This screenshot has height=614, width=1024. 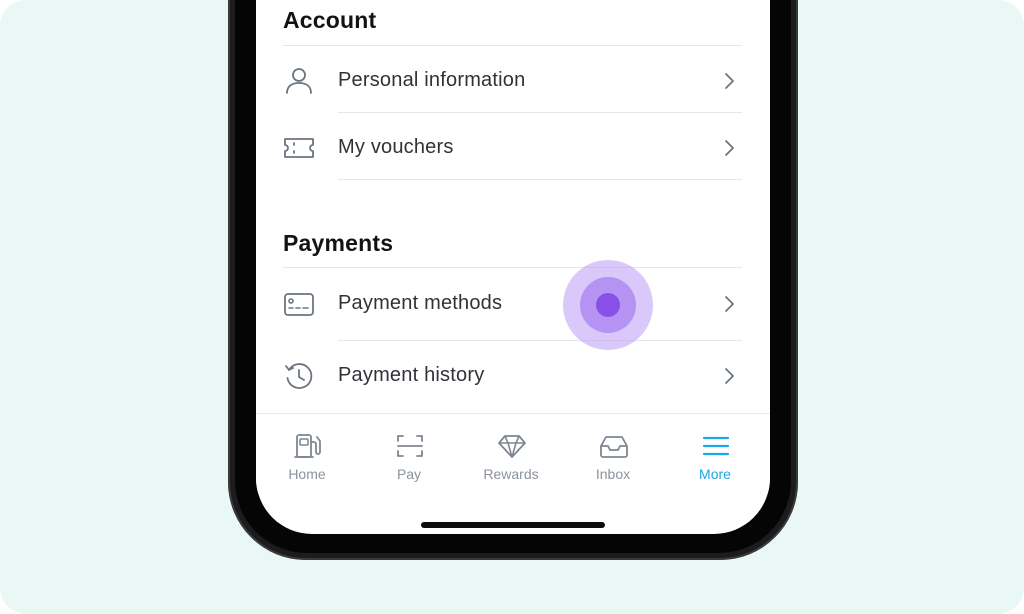 What do you see at coordinates (299, 148) in the screenshot?
I see `ticket-icon` at bounding box center [299, 148].